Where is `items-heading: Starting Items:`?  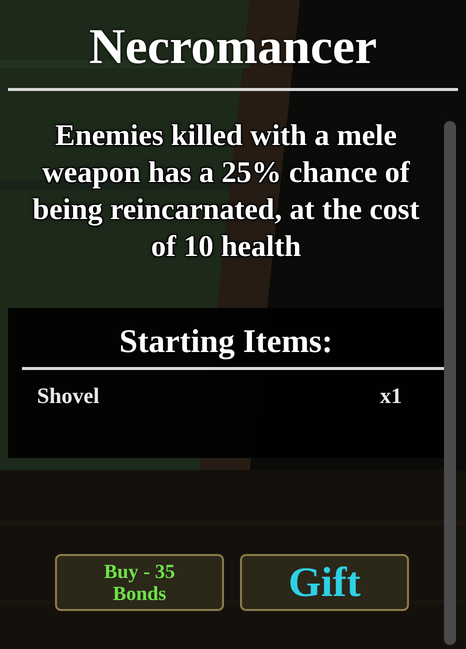
items-heading: Starting Items: is located at coordinates (226, 342).